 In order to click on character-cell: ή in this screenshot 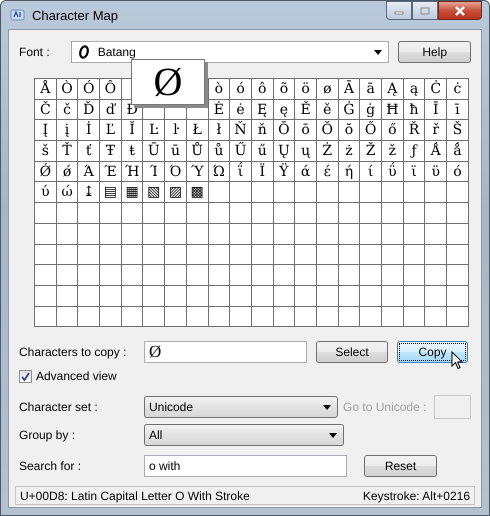, I will do `click(349, 172)`.